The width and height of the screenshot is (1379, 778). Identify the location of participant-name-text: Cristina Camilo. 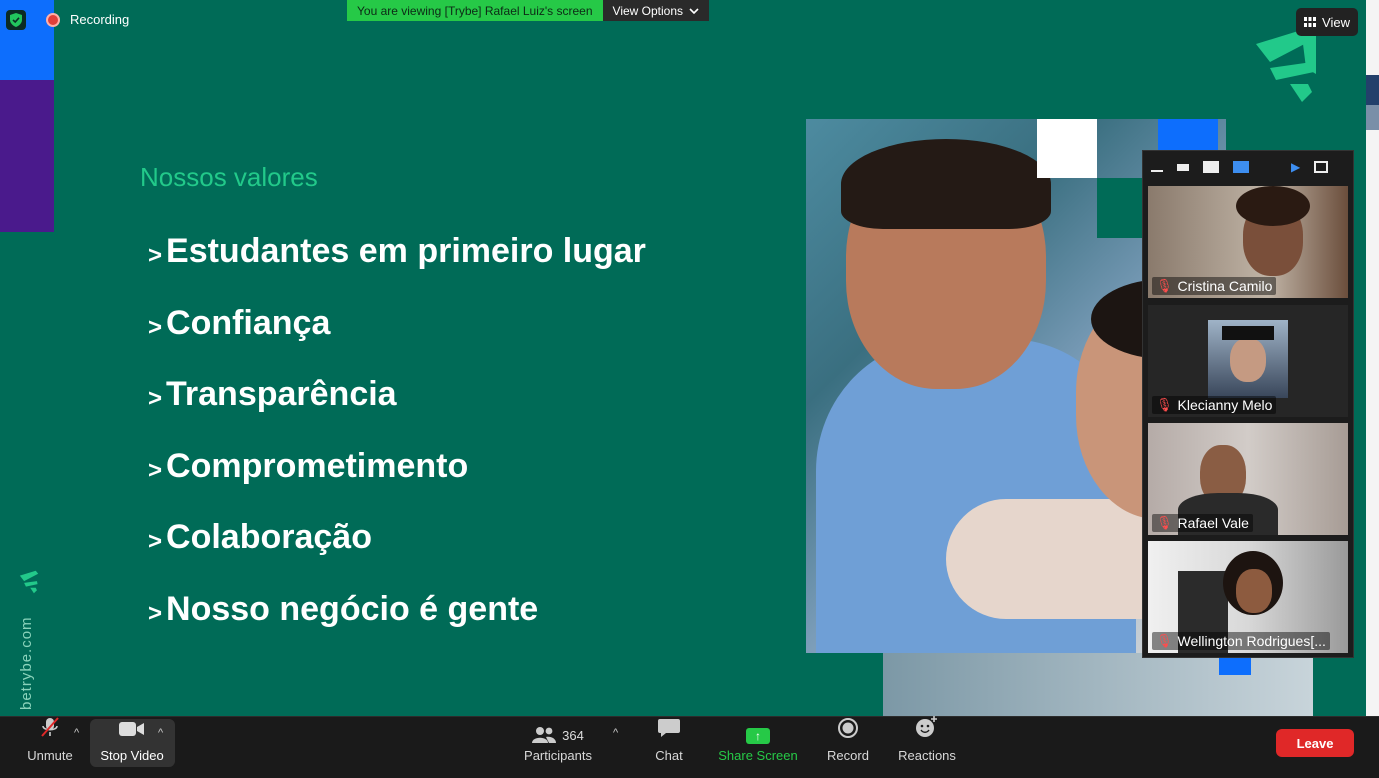
(1225, 286).